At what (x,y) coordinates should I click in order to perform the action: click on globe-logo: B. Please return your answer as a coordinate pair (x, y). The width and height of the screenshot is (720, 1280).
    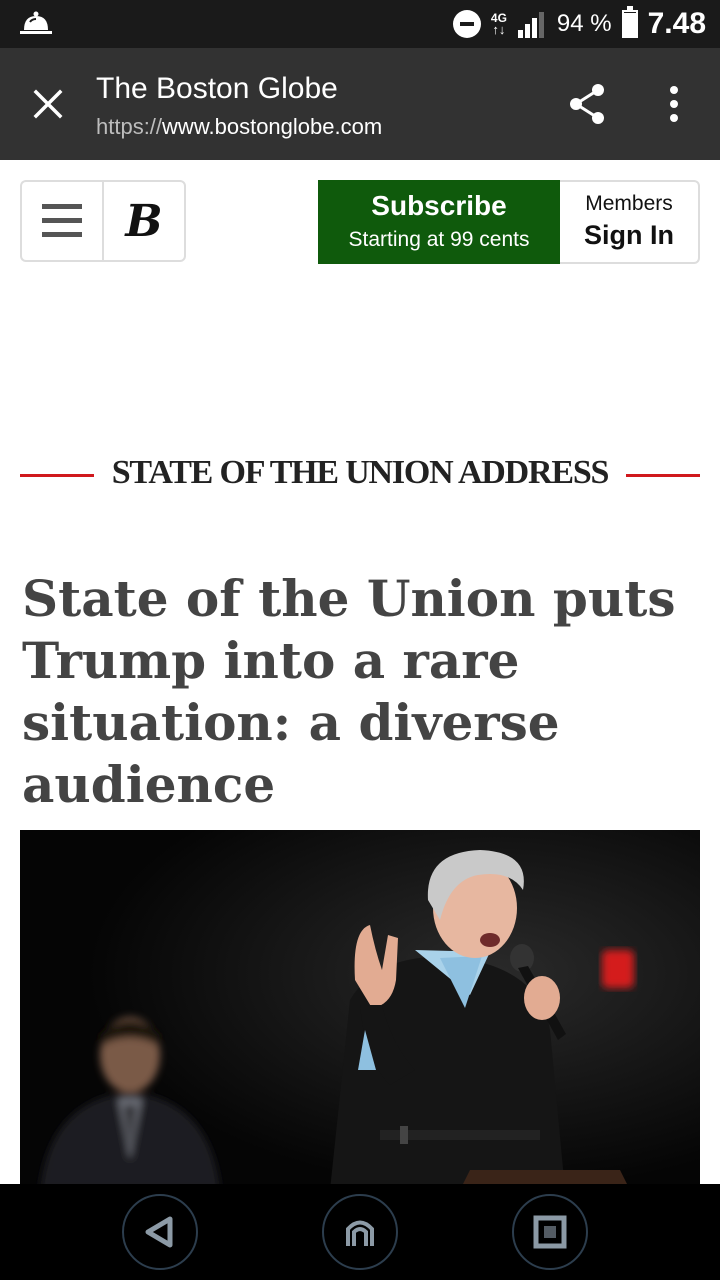
    Looking at the image, I should click on (144, 221).